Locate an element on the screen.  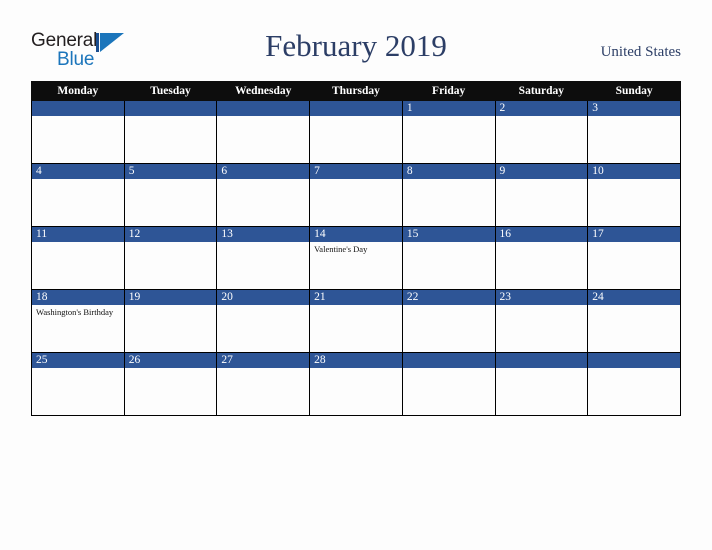
calendar-day-cell: 2 is located at coordinates (541, 132).